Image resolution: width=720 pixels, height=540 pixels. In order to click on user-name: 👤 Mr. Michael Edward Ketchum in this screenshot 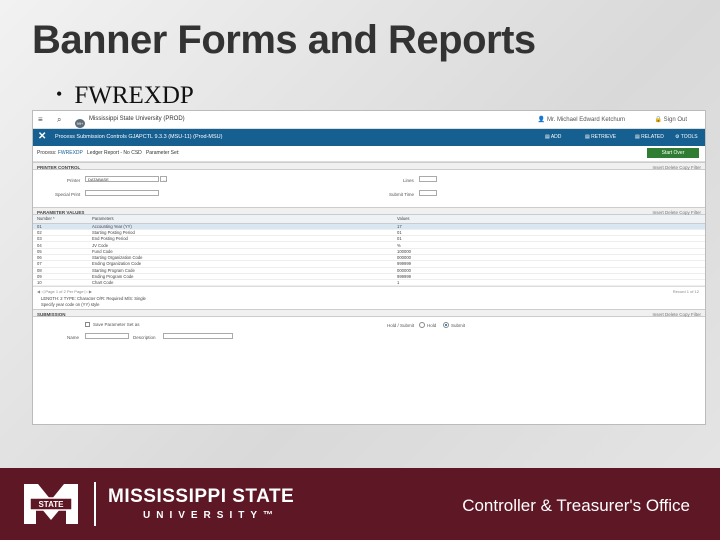, I will do `click(581, 119)`.